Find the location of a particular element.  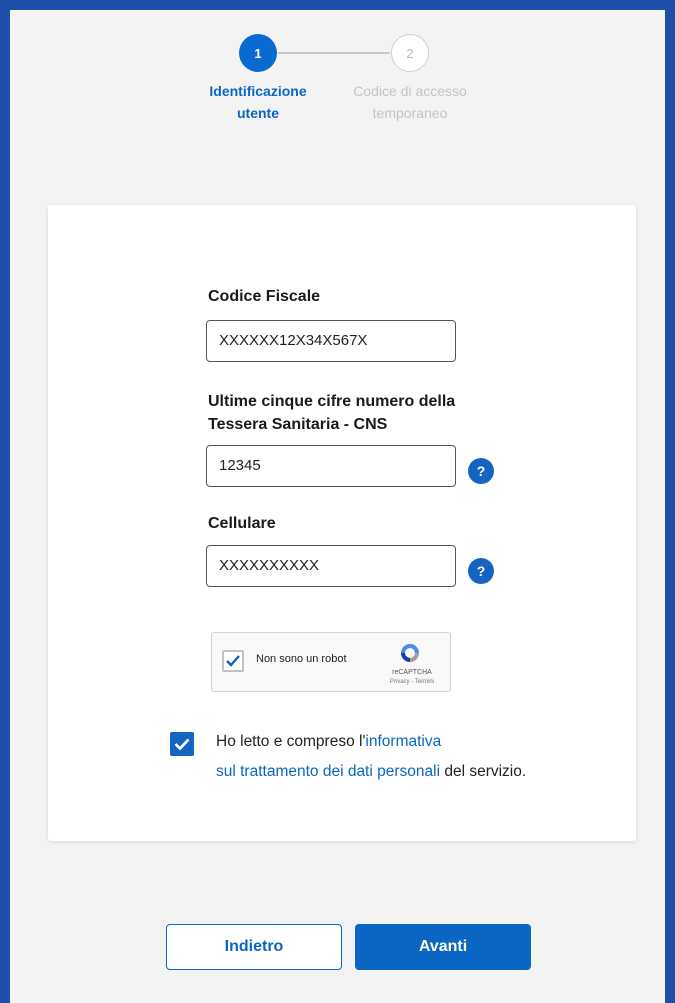

step-2-label: Codice di accesso temporaneo is located at coordinates (410, 102).